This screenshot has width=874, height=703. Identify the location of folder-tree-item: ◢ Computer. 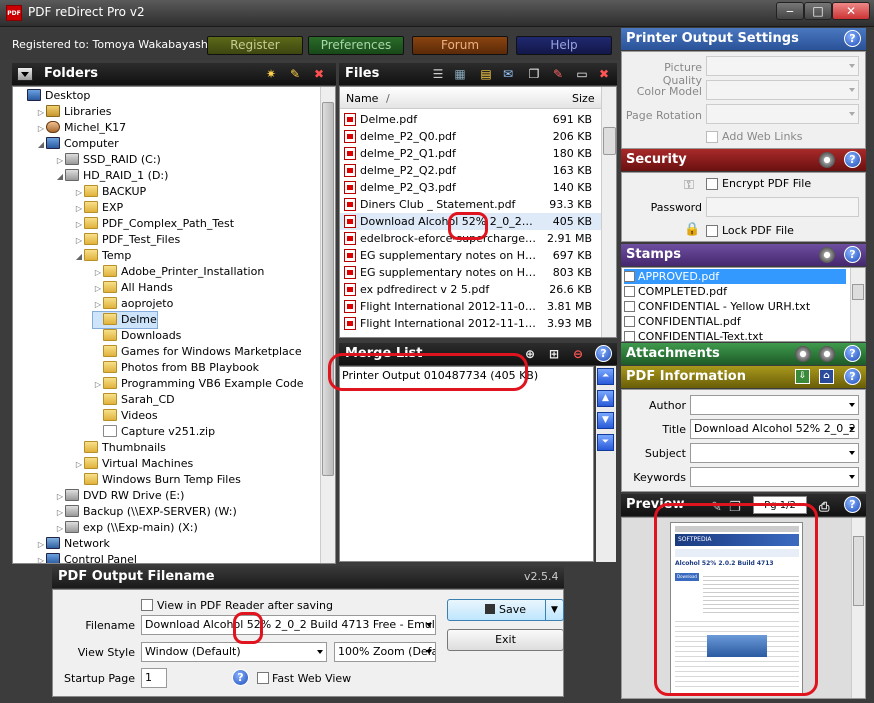
(77, 144).